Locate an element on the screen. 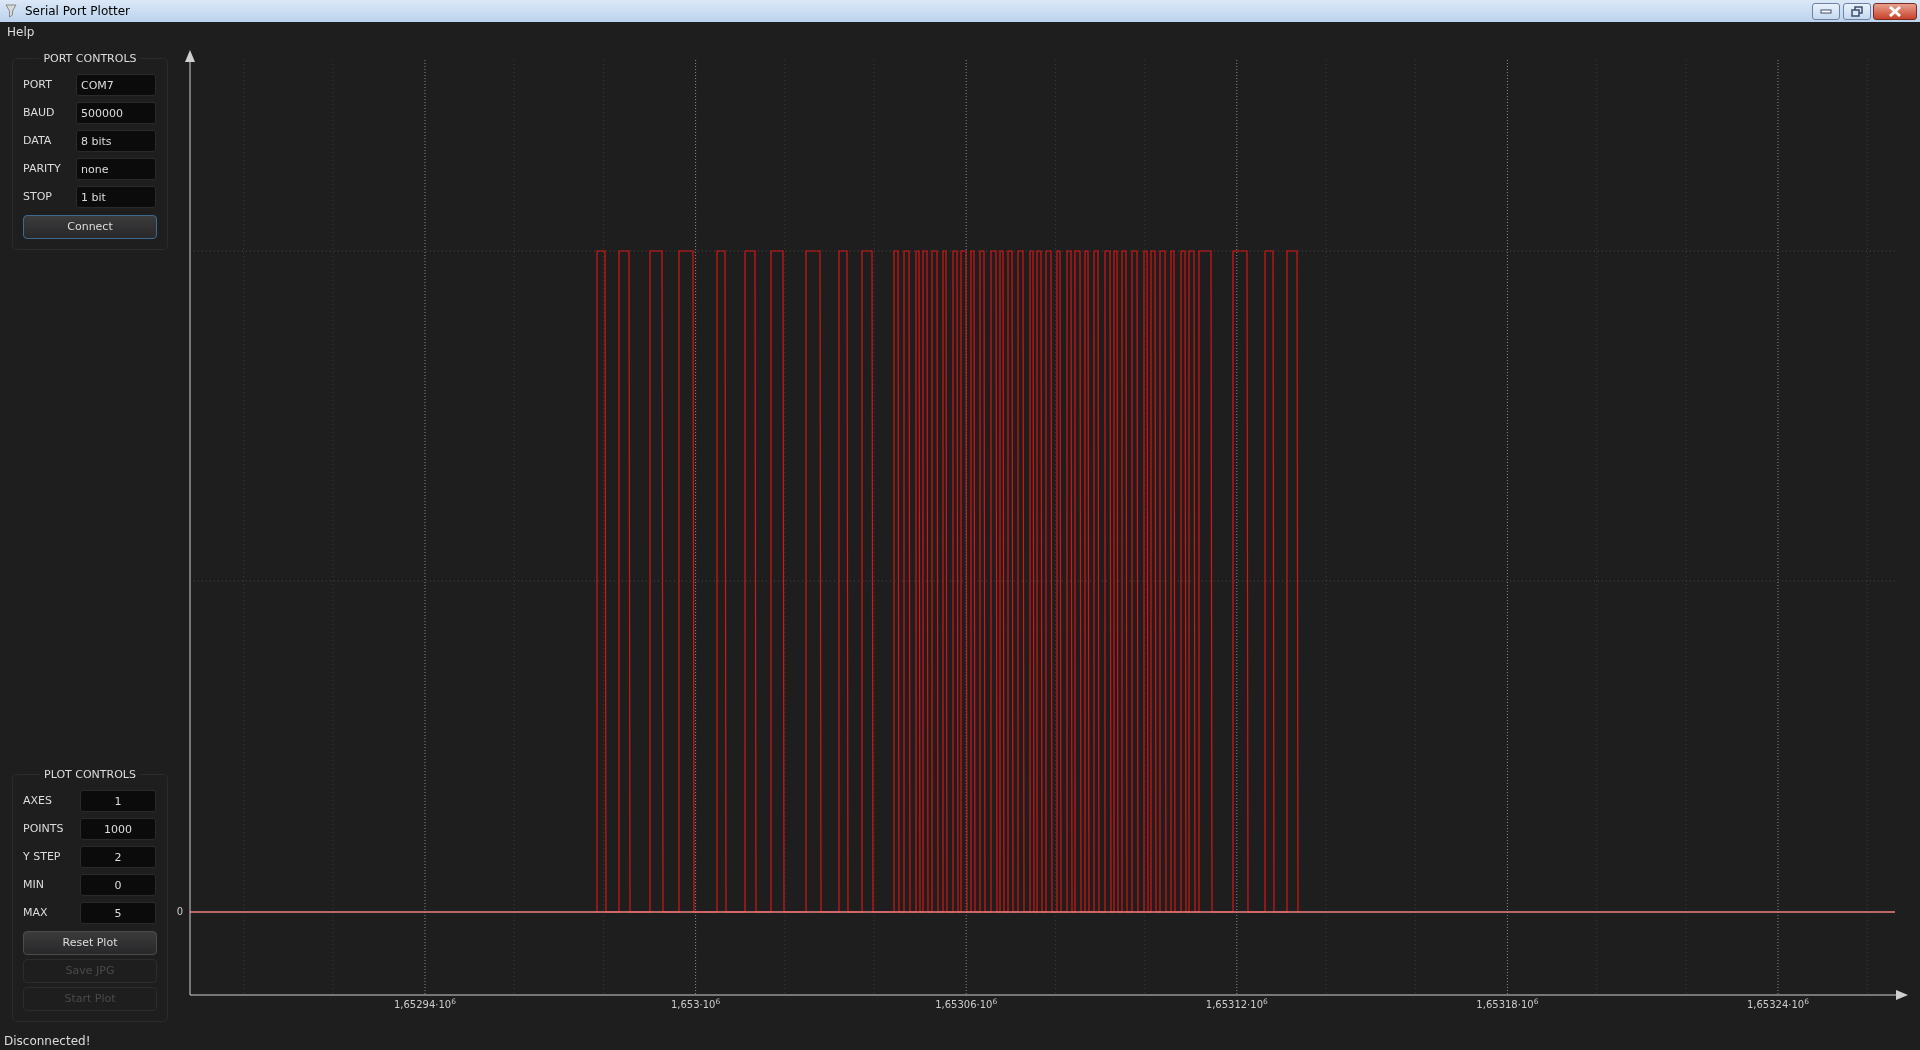 The image size is (1920, 1050). input-field: none is located at coordinates (116, 169).